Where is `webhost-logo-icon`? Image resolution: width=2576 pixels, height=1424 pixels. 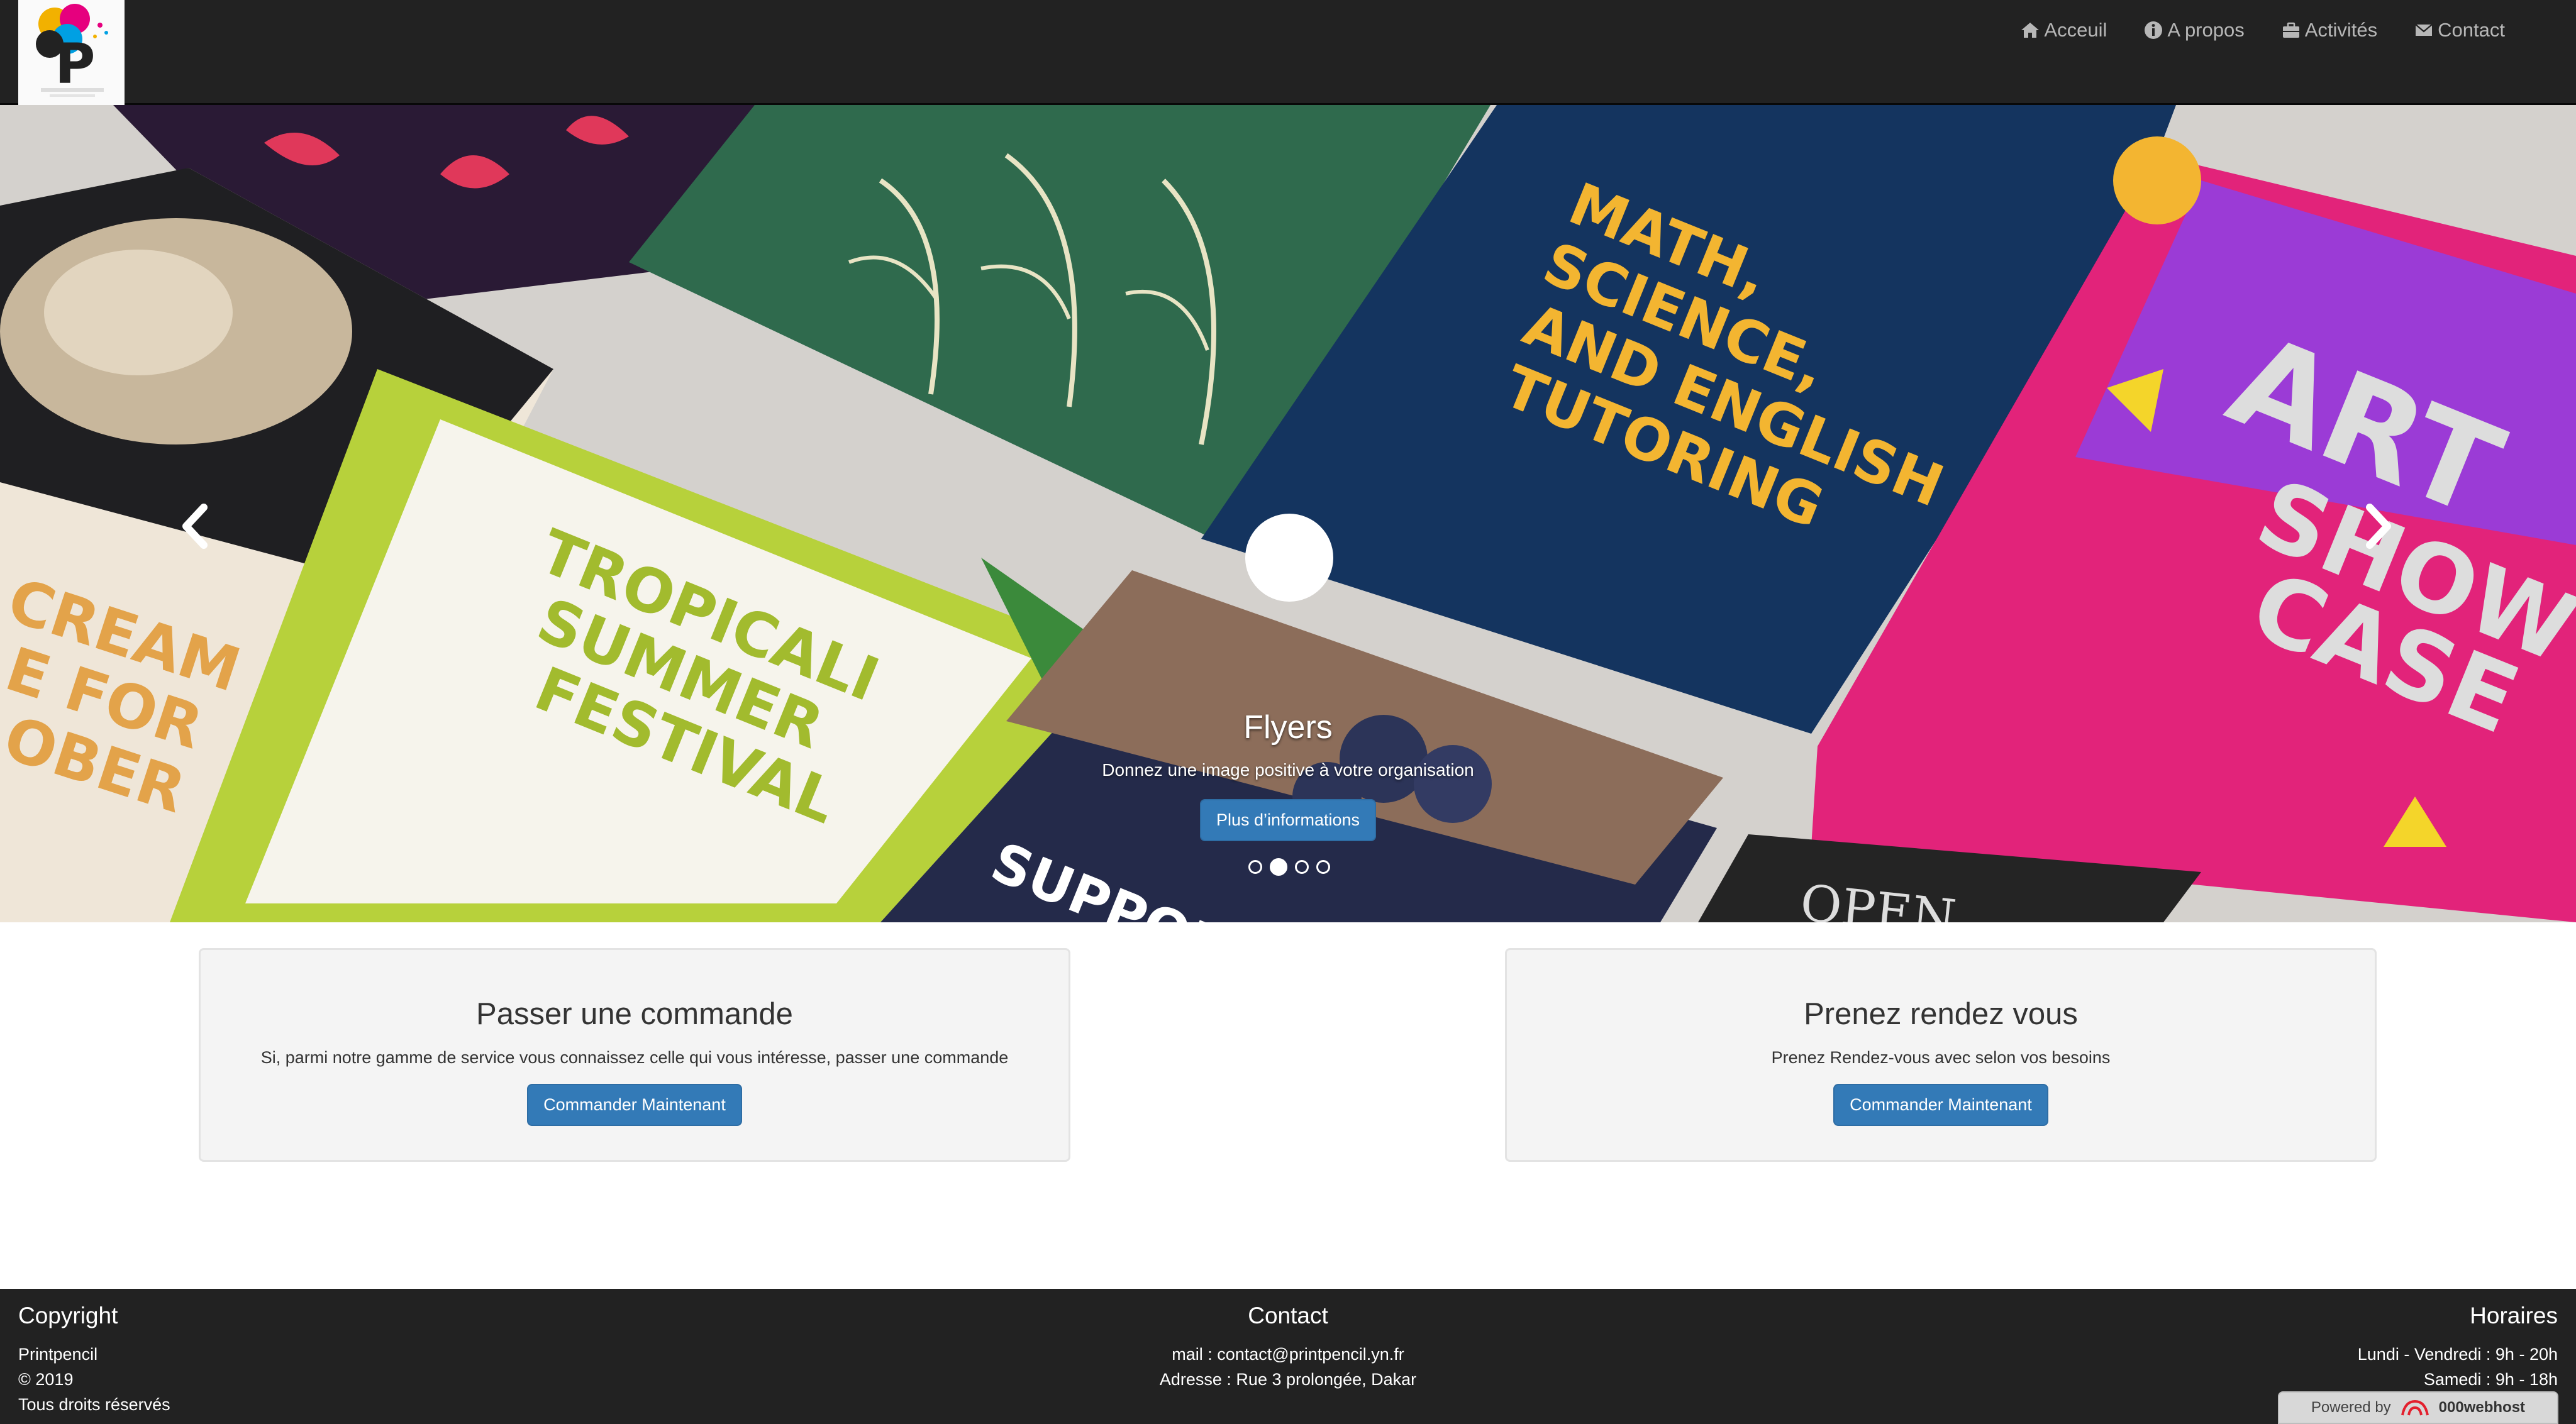 webhost-logo-icon is located at coordinates (2415, 1407).